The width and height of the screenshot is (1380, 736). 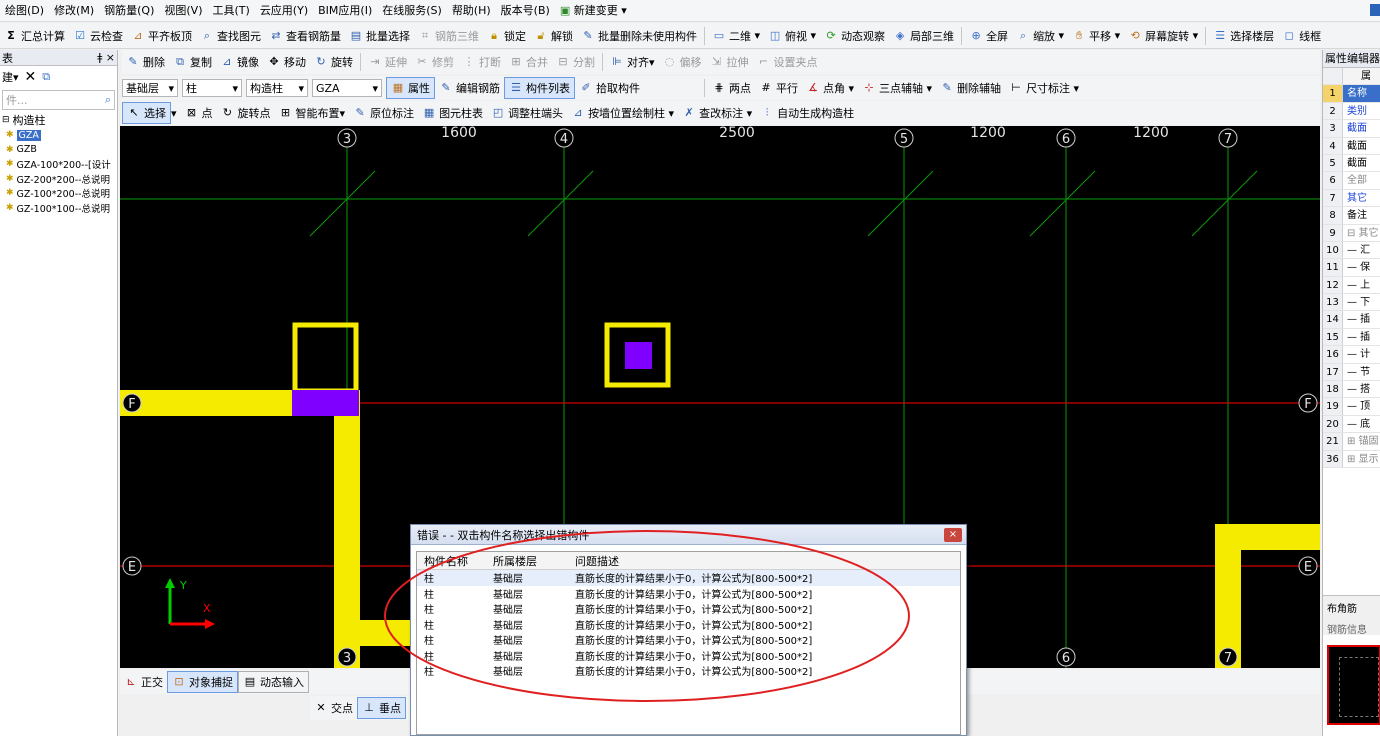 What do you see at coordinates (787, 62) in the screenshot?
I see `set-grip-button: ⌐ 设置夹点` at bounding box center [787, 62].